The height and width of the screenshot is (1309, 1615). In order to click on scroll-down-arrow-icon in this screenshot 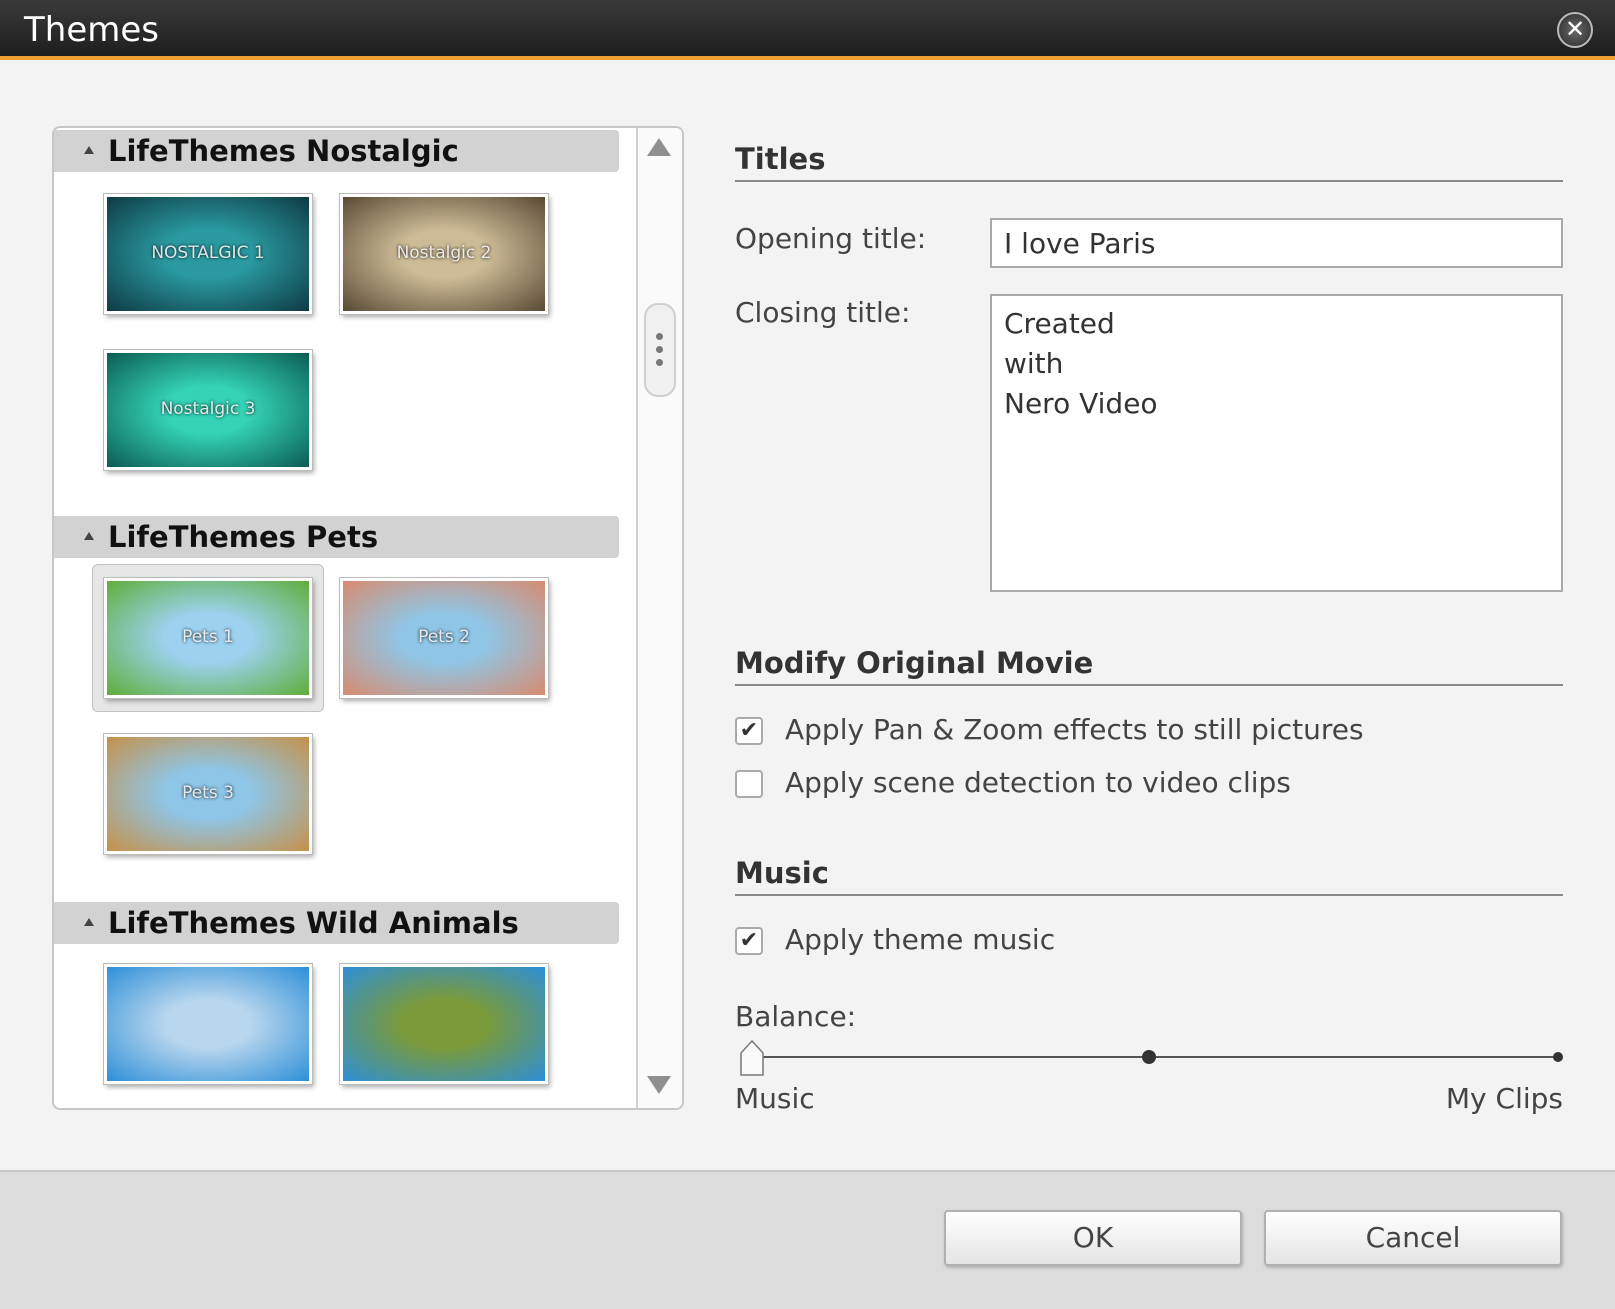, I will do `click(659, 1085)`.